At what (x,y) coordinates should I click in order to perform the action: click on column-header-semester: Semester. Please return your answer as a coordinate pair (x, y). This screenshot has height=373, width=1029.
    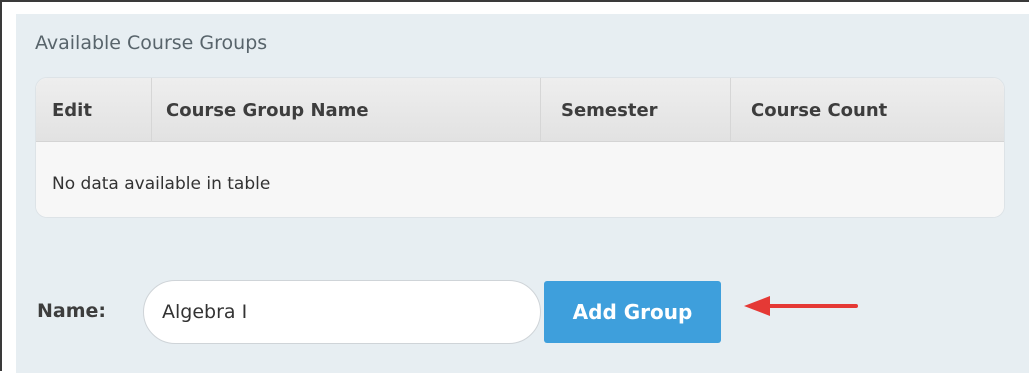
    Looking at the image, I should click on (636, 110).